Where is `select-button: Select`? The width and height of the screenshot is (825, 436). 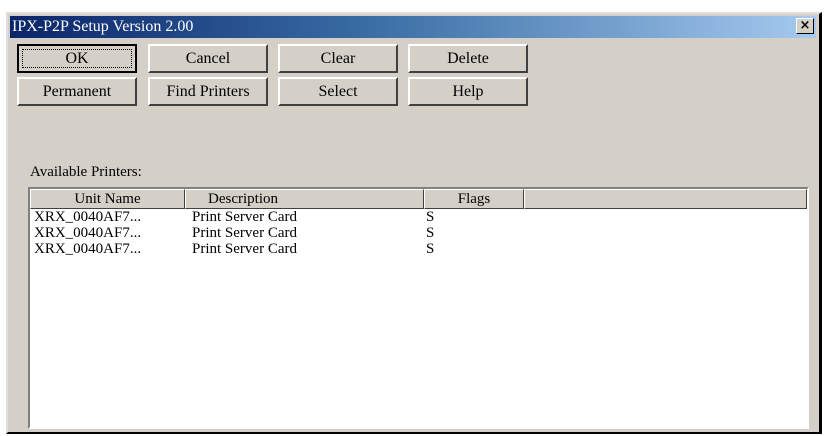 select-button: Select is located at coordinates (338, 91).